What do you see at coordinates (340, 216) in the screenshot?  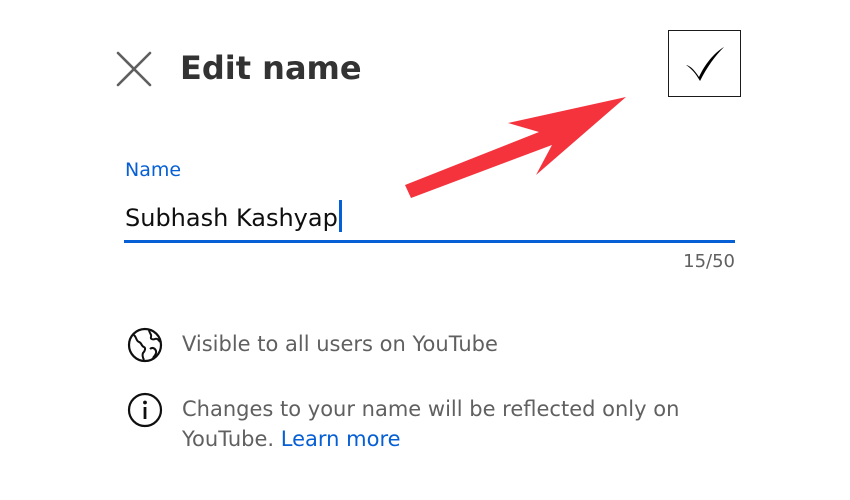 I see `text-caret` at bounding box center [340, 216].